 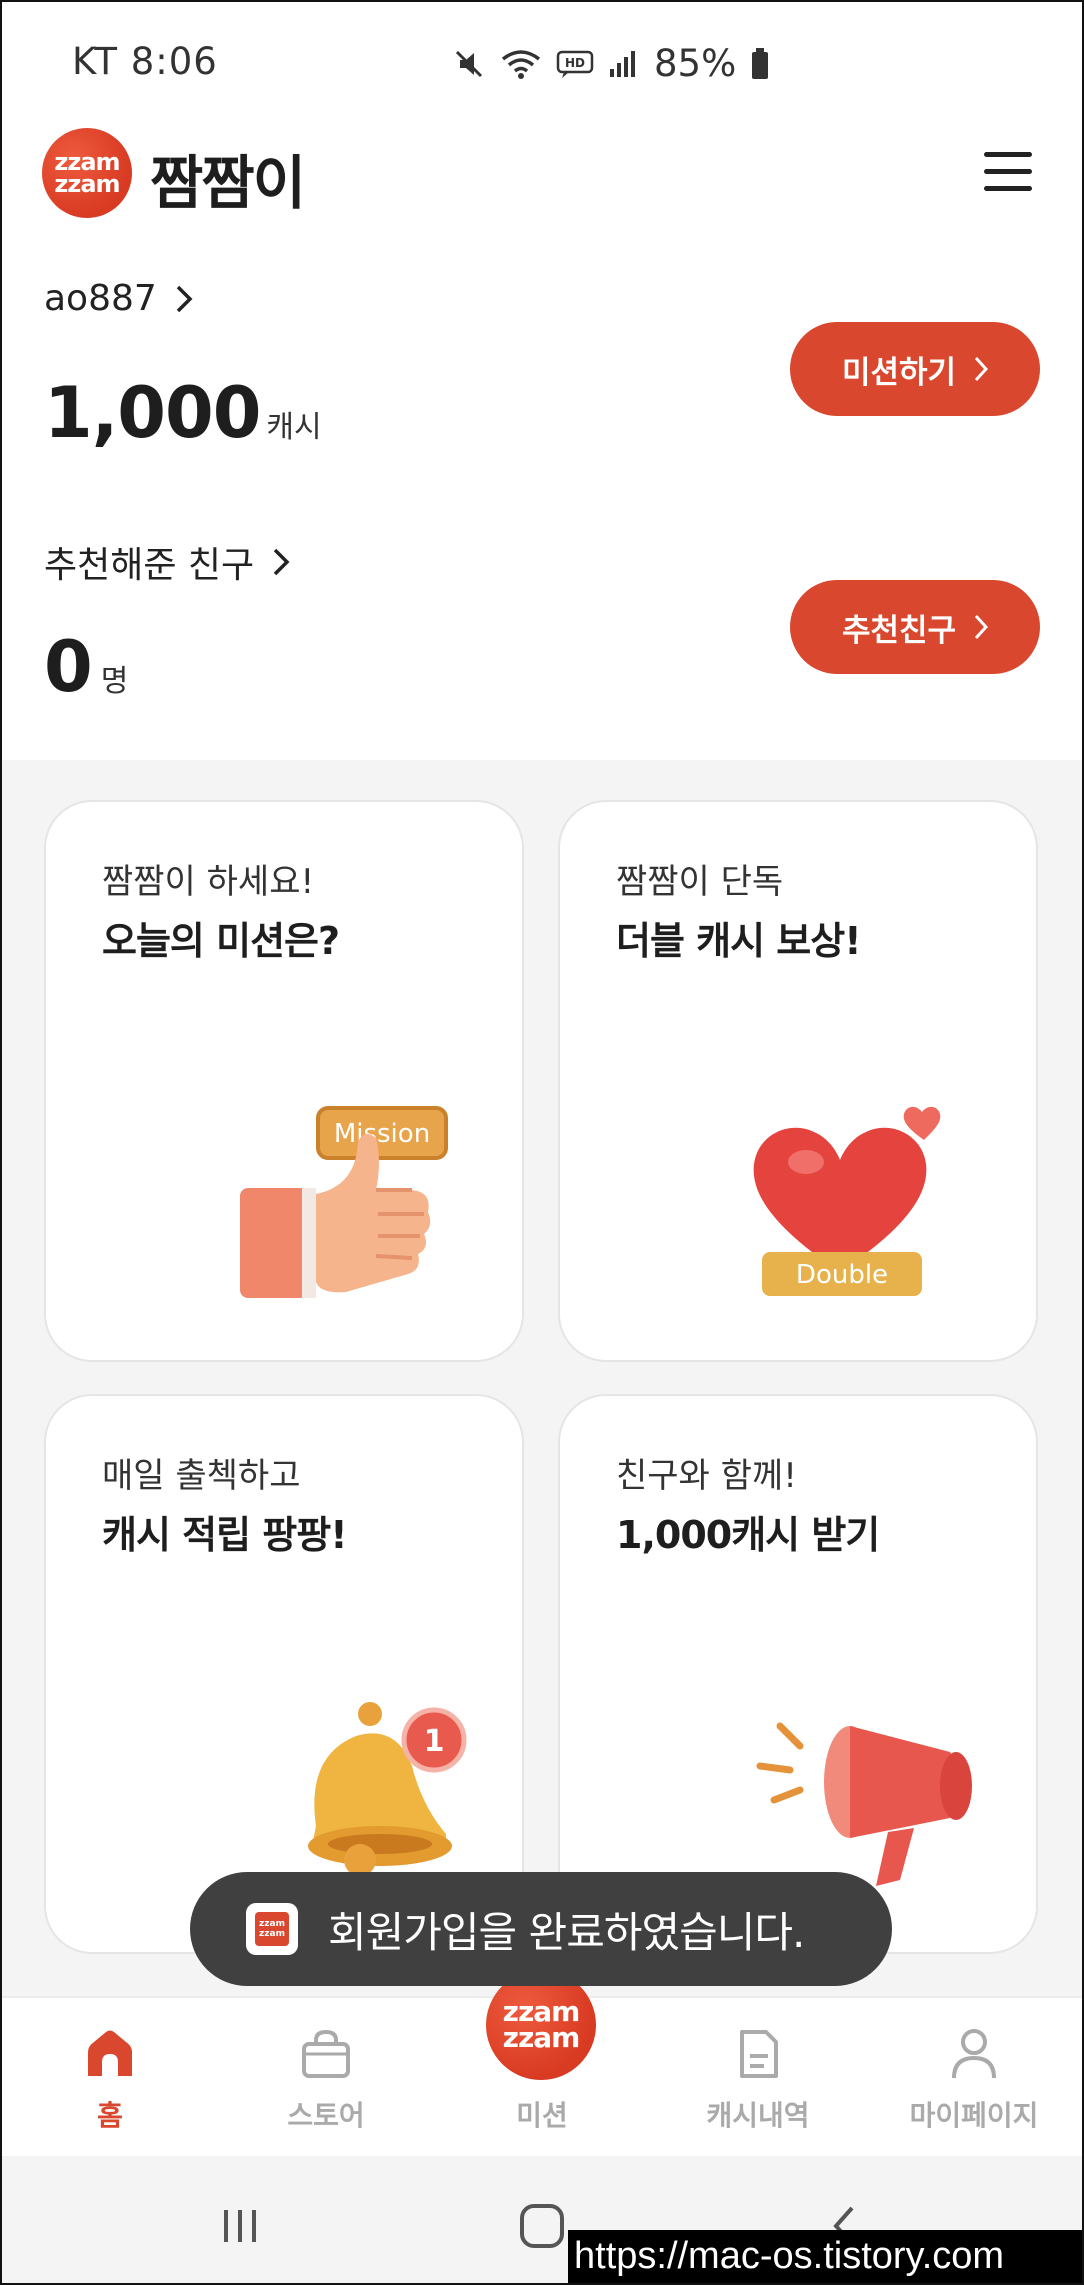 What do you see at coordinates (221, 941) in the screenshot?
I see `card-title: 오늘의 미션은?` at bounding box center [221, 941].